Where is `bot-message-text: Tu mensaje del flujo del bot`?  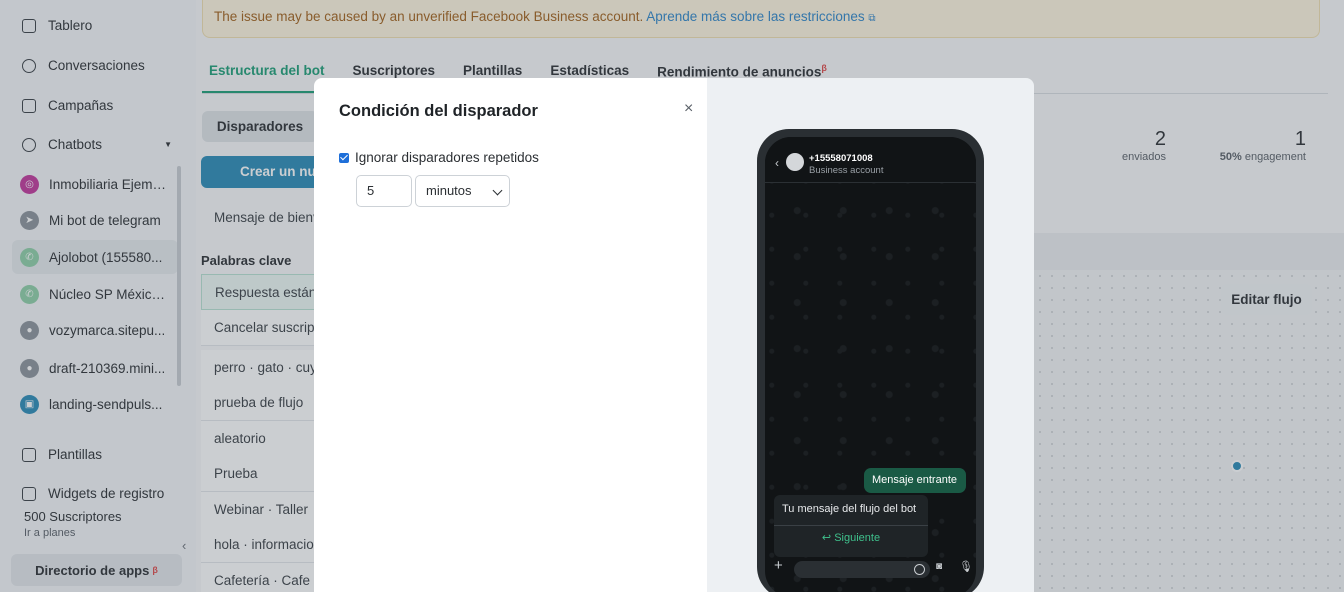
bot-message-text: Tu mensaje del flujo del bot is located at coordinates (849, 509).